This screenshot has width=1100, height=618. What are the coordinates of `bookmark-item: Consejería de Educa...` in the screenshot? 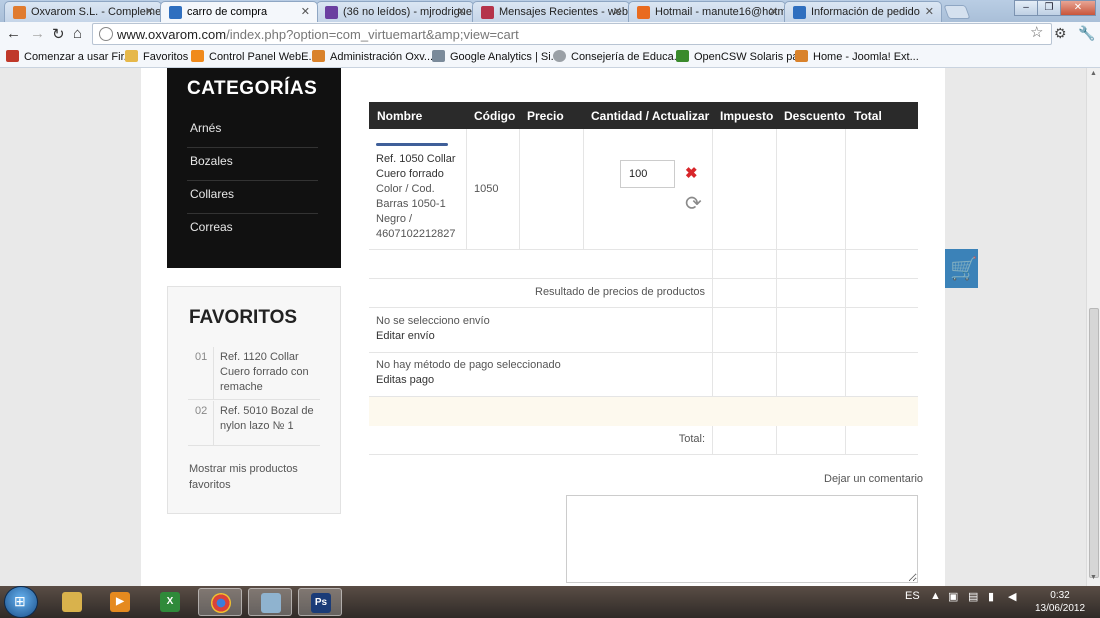 It's located at (618, 56).